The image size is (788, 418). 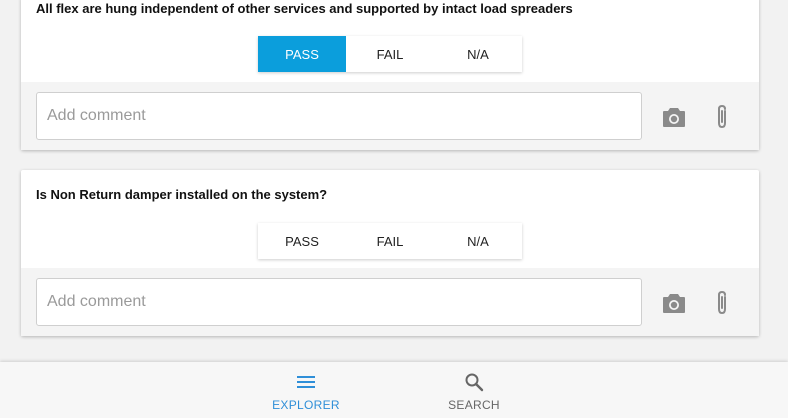 What do you see at coordinates (474, 383) in the screenshot?
I see `search-icon` at bounding box center [474, 383].